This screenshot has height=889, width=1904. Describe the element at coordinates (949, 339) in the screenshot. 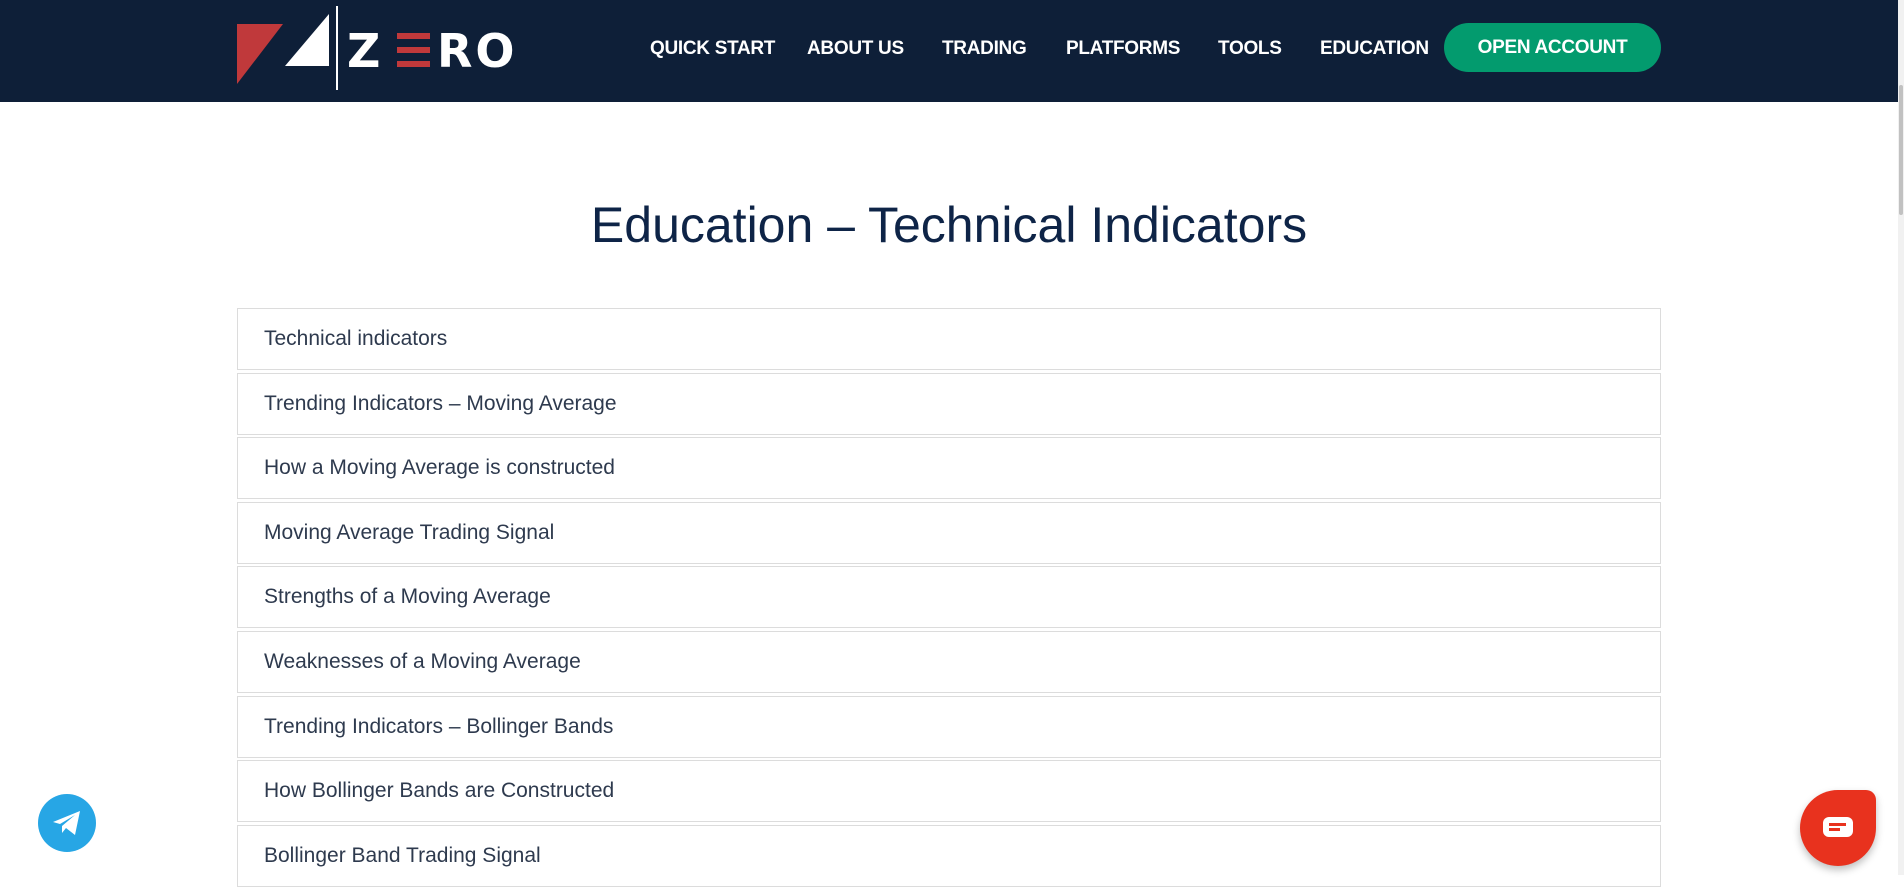

I see `list-item: Technical indicators` at that location.